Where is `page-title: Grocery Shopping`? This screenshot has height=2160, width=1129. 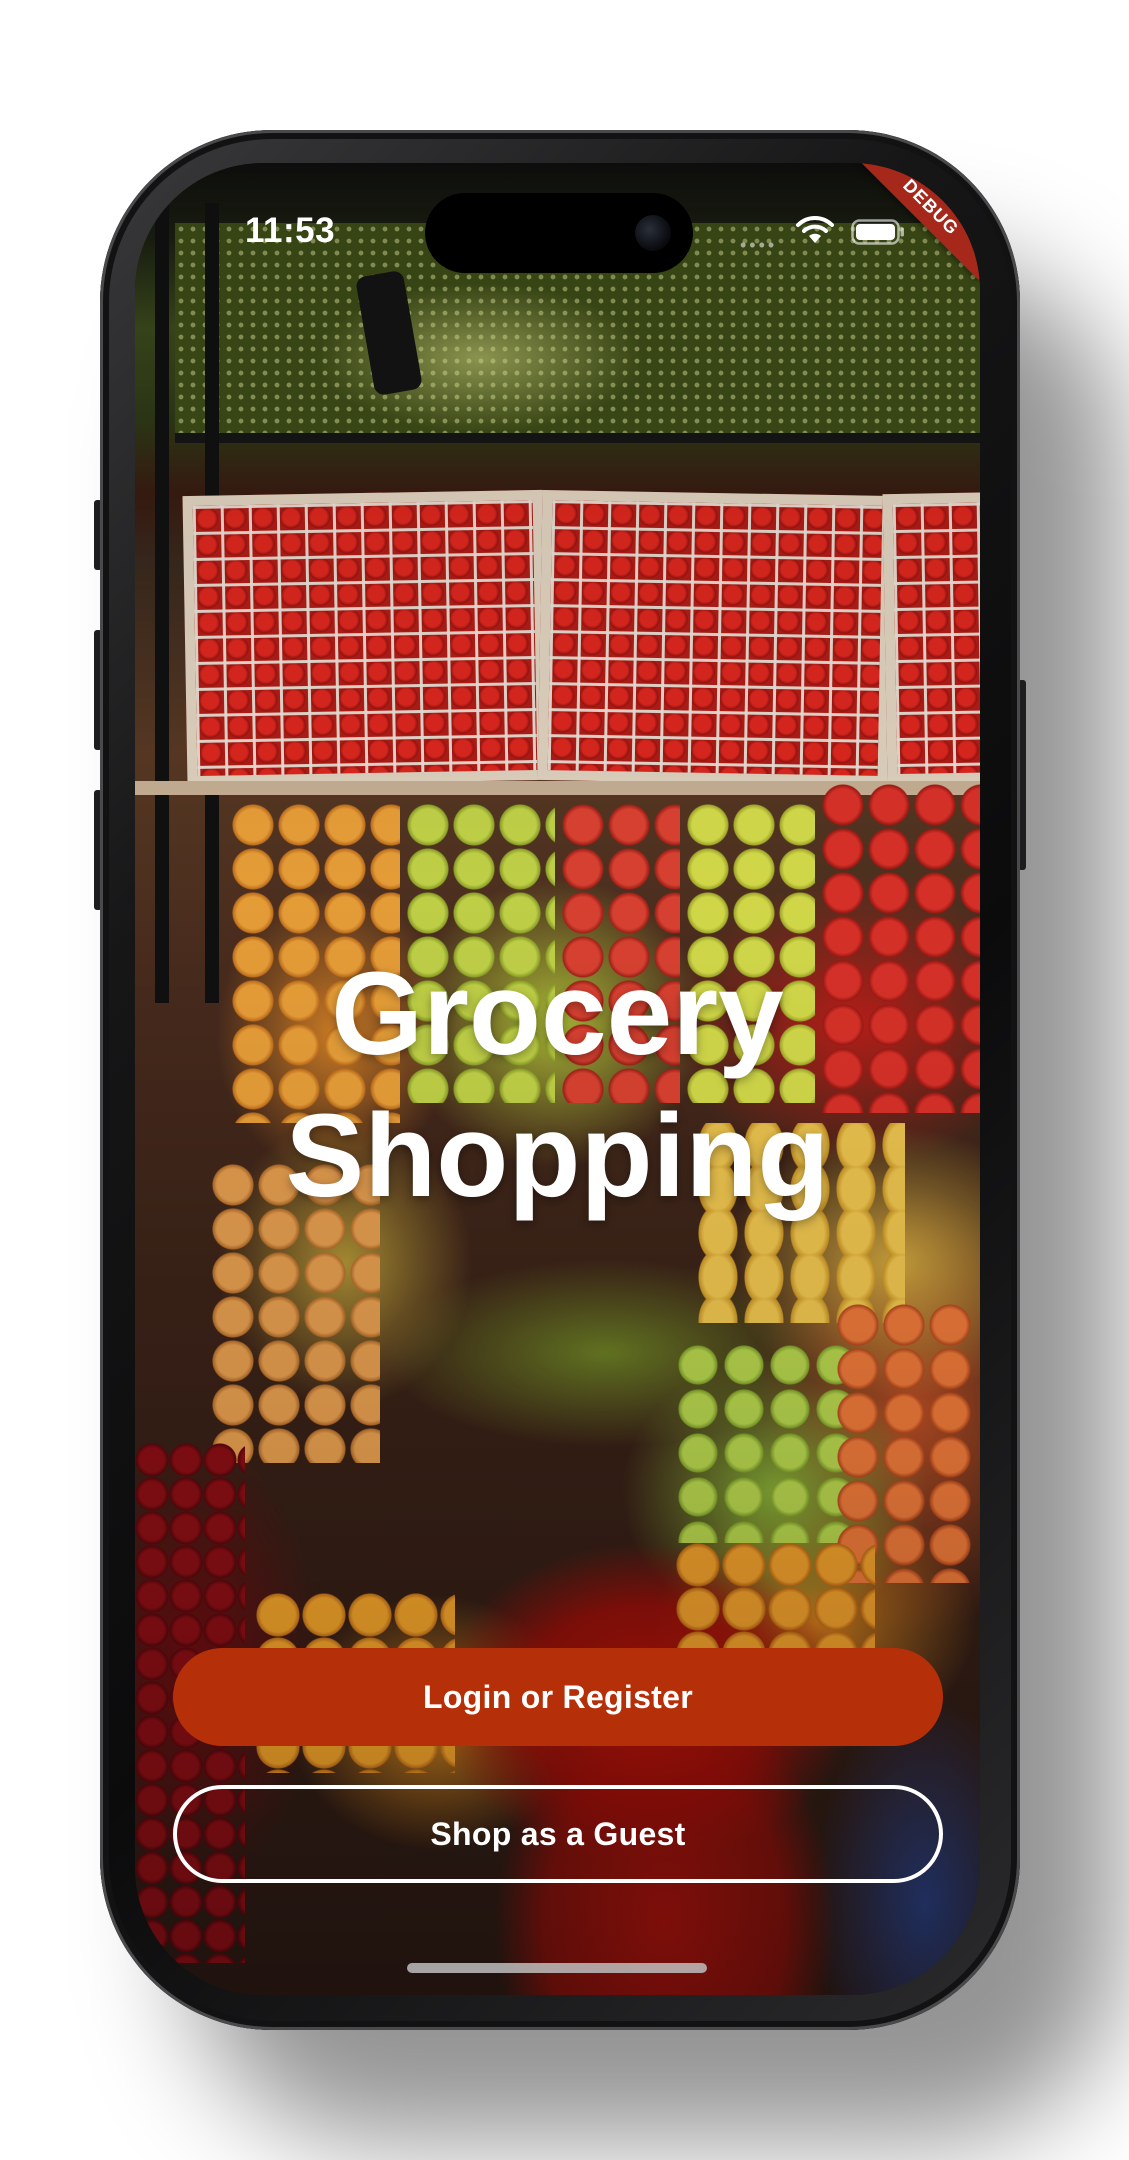 page-title: Grocery Shopping is located at coordinates (557, 1085).